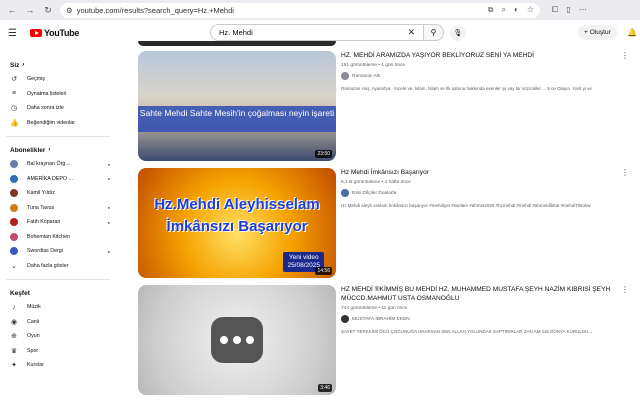 Image resolution: width=640 pixels, height=400 pixels. I want to click on site-info-icon: ⚙, so click(69, 10).